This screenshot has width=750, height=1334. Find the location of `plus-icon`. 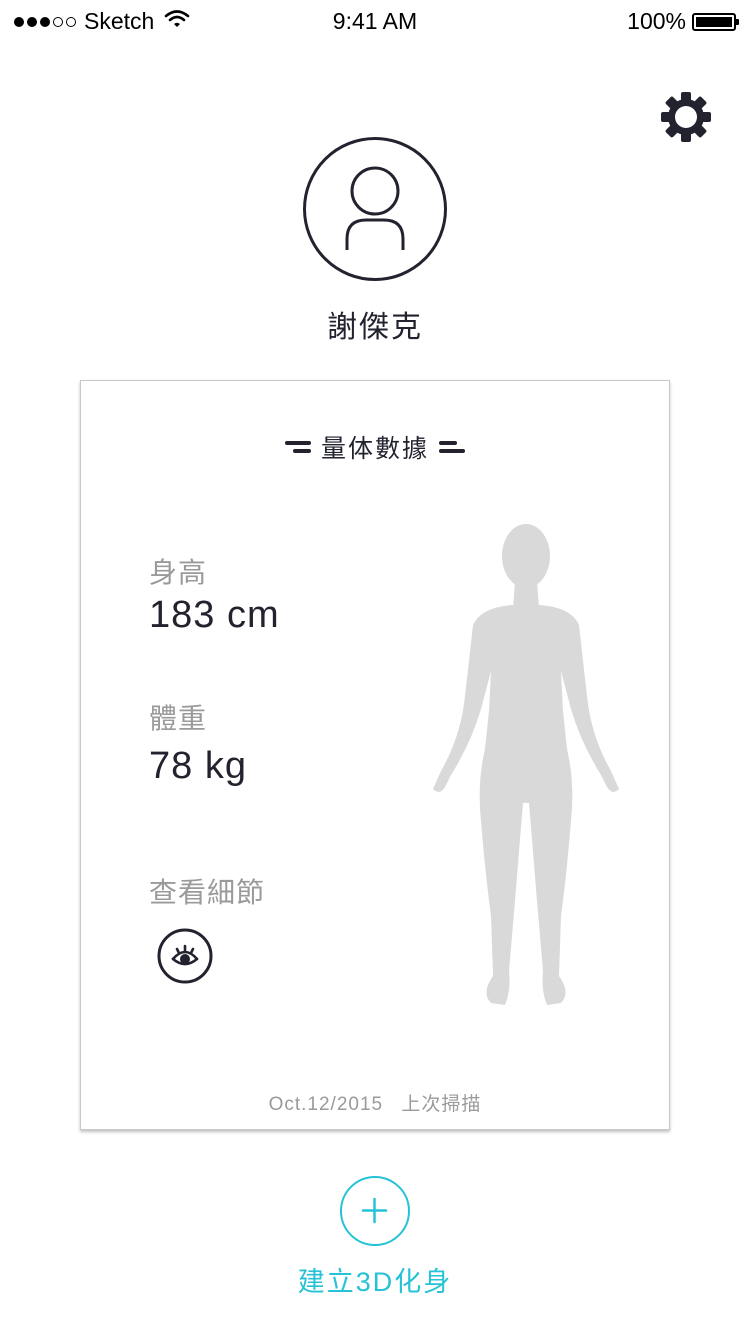

plus-icon is located at coordinates (374, 1210).